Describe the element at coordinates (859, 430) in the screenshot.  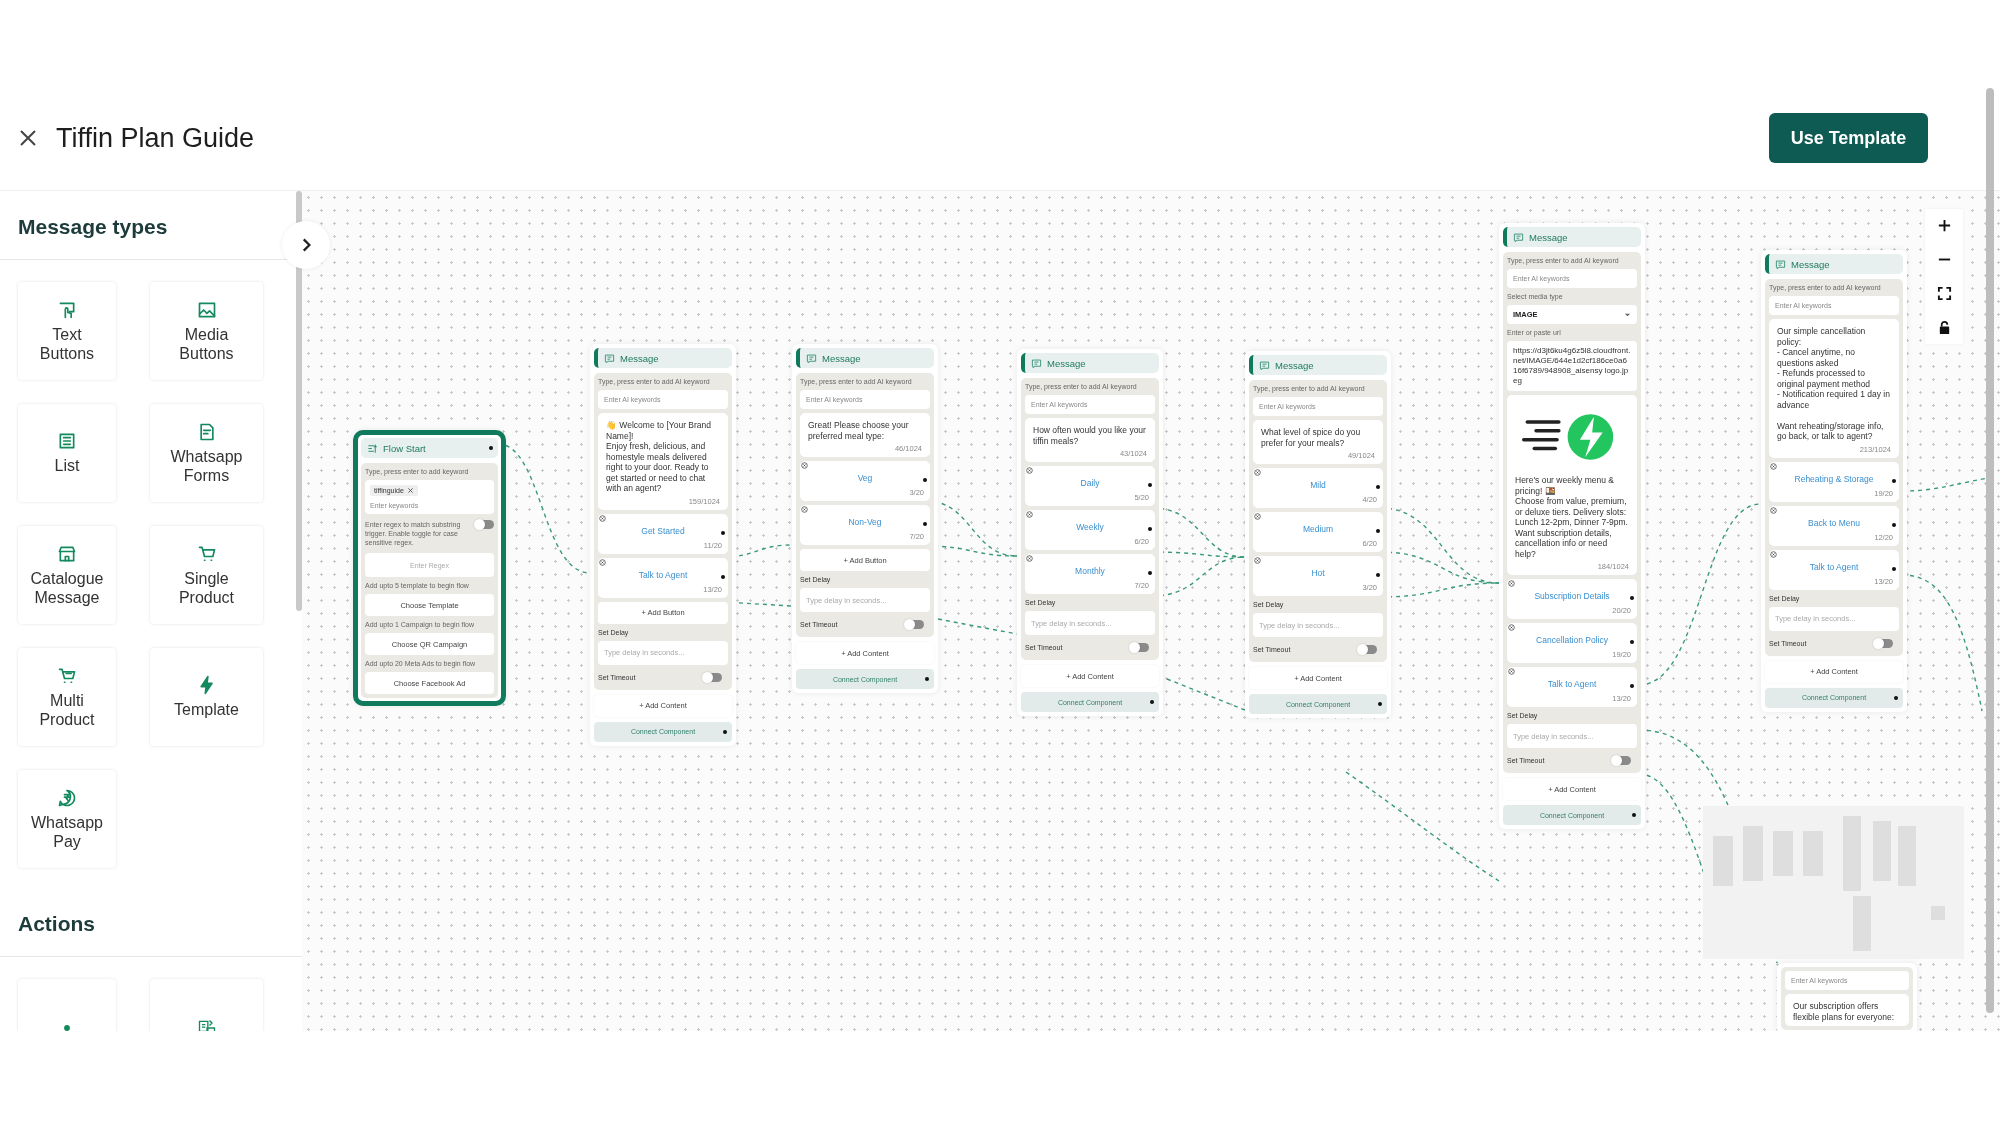
I see `message-text: Great! Please choose your preferred meal type:` at that location.